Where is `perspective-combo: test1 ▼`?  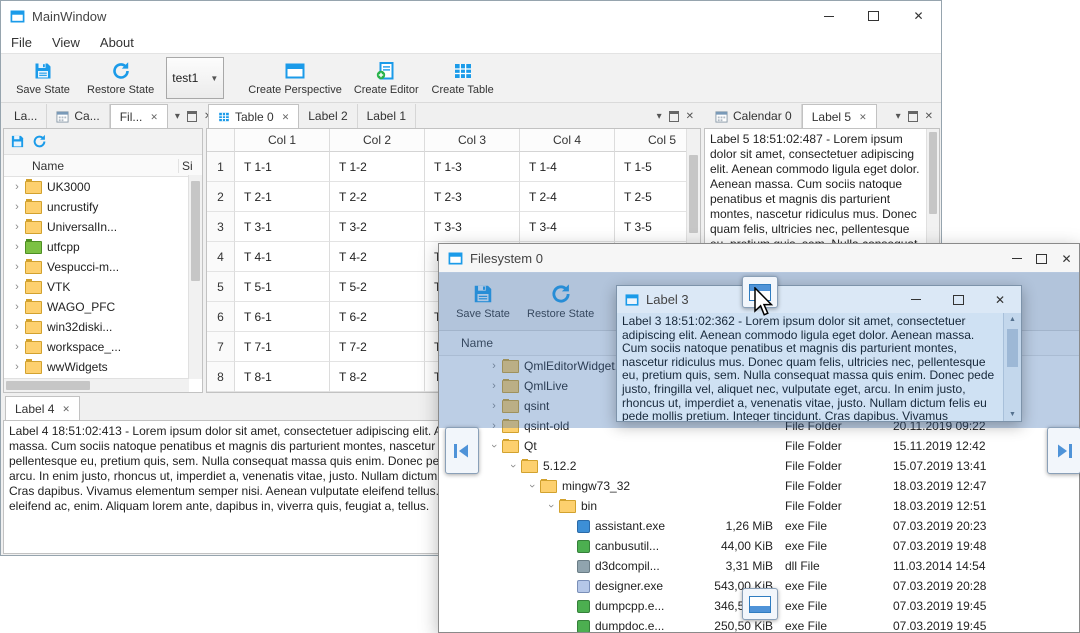
perspective-combo: test1 ▼ is located at coordinates (195, 78).